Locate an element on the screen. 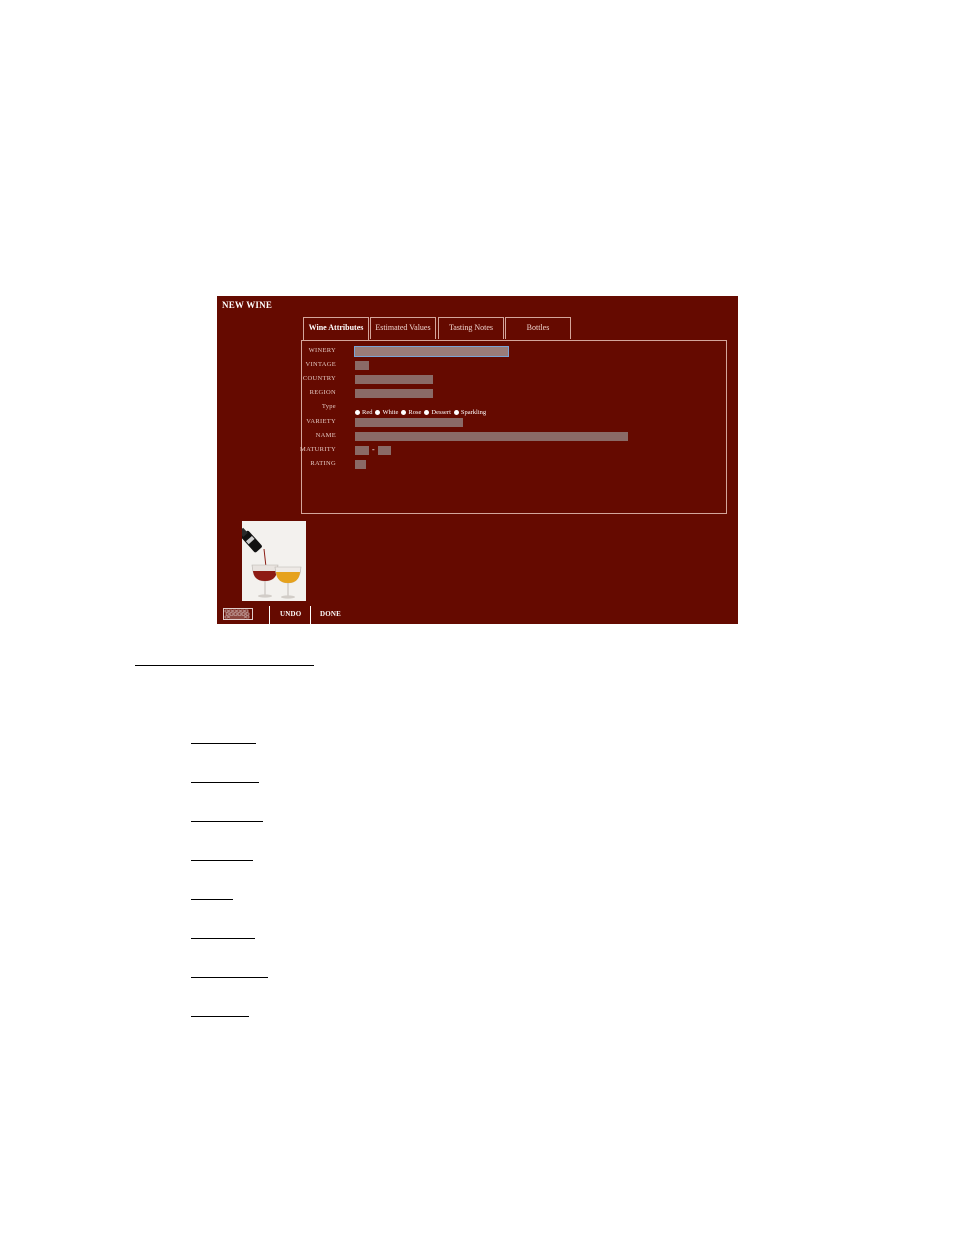  rating-label: RATING is located at coordinates (323, 463).